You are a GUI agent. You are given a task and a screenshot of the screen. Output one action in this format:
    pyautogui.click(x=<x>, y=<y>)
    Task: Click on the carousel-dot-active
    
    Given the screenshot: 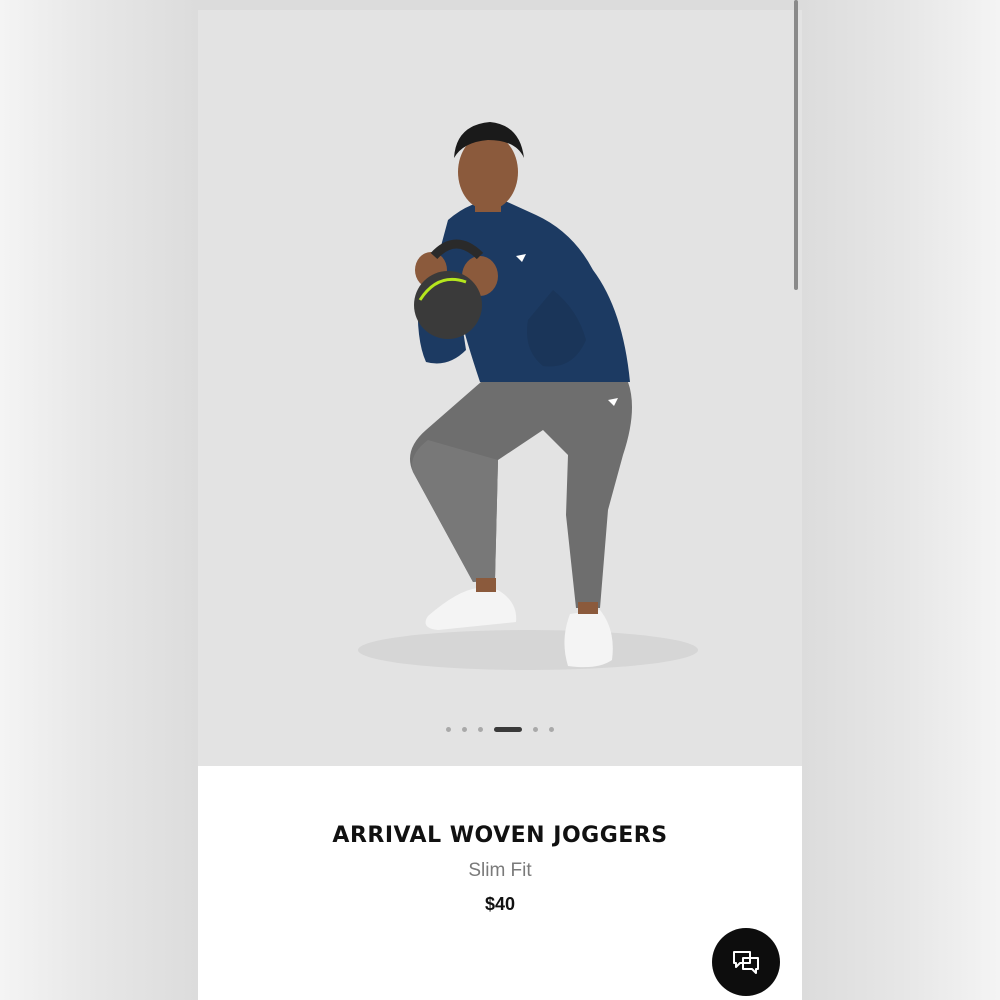 What is the action you would take?
    pyautogui.click(x=508, y=729)
    